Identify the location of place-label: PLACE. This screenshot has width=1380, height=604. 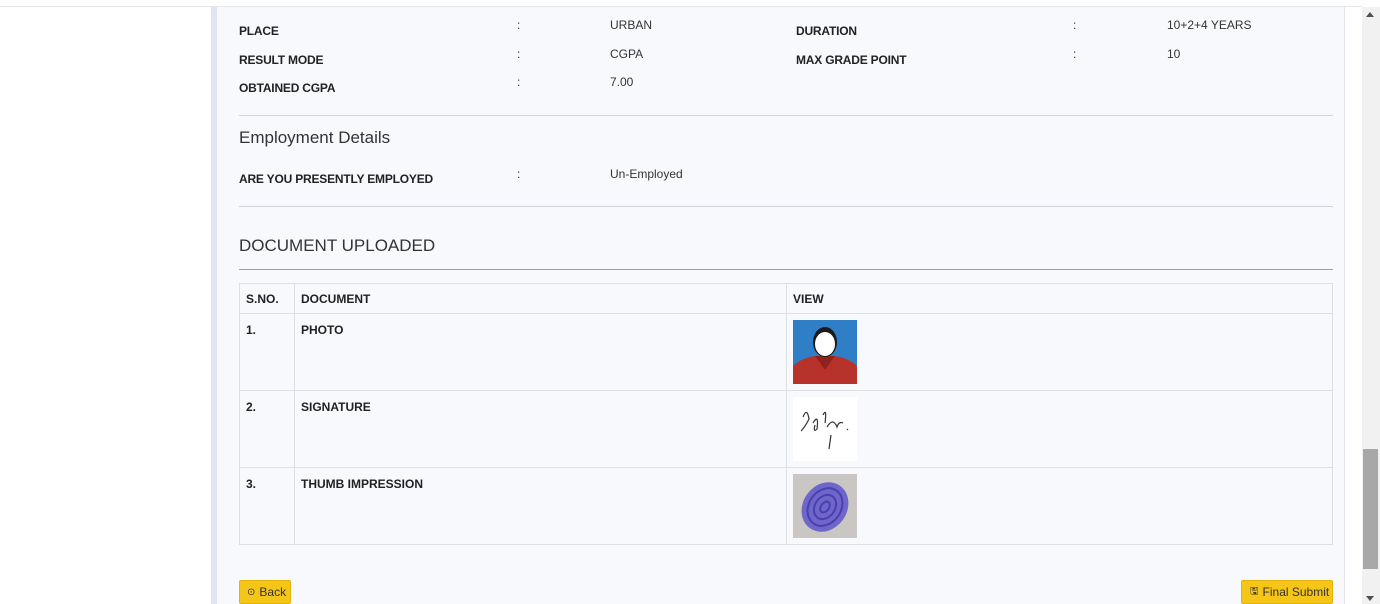
(259, 31).